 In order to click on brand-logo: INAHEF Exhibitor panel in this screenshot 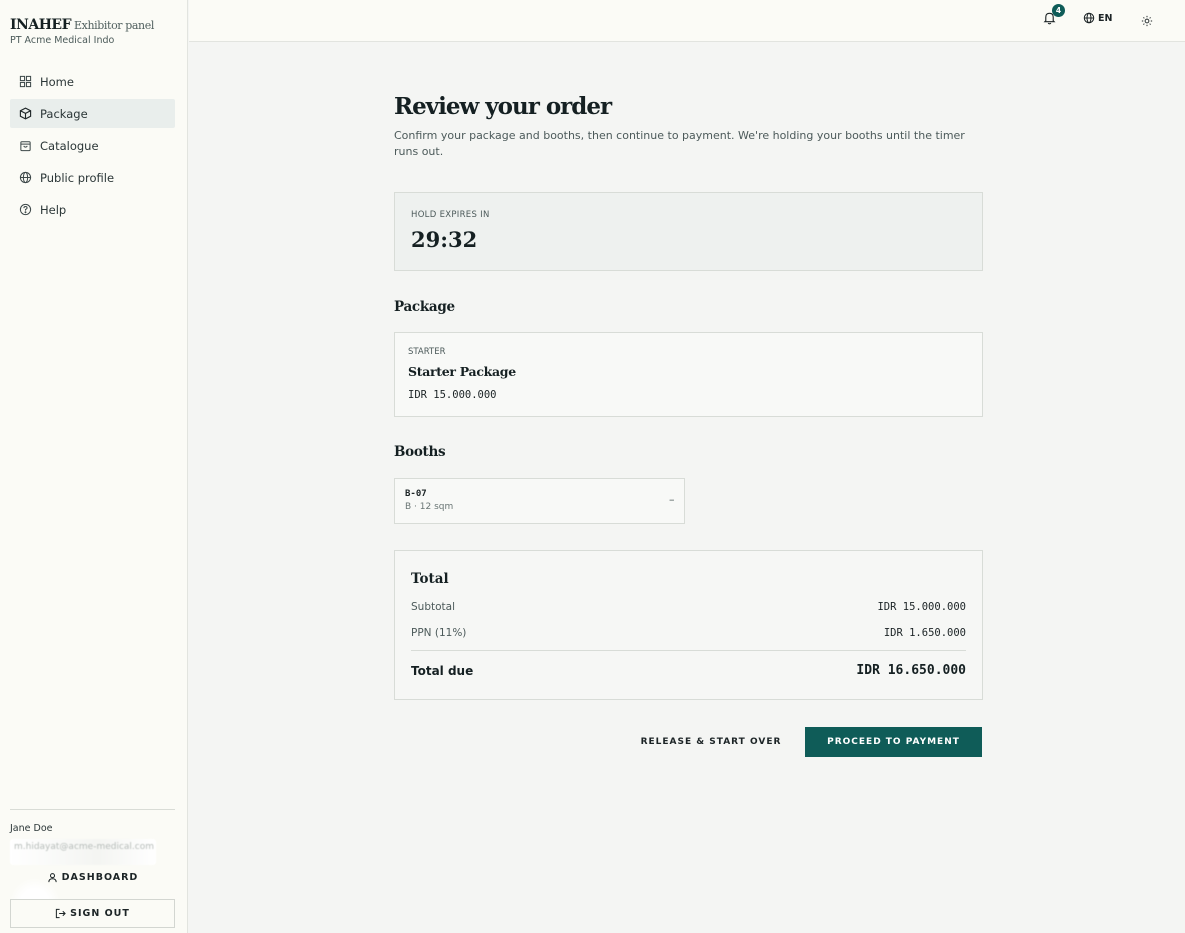, I will do `click(82, 23)`.